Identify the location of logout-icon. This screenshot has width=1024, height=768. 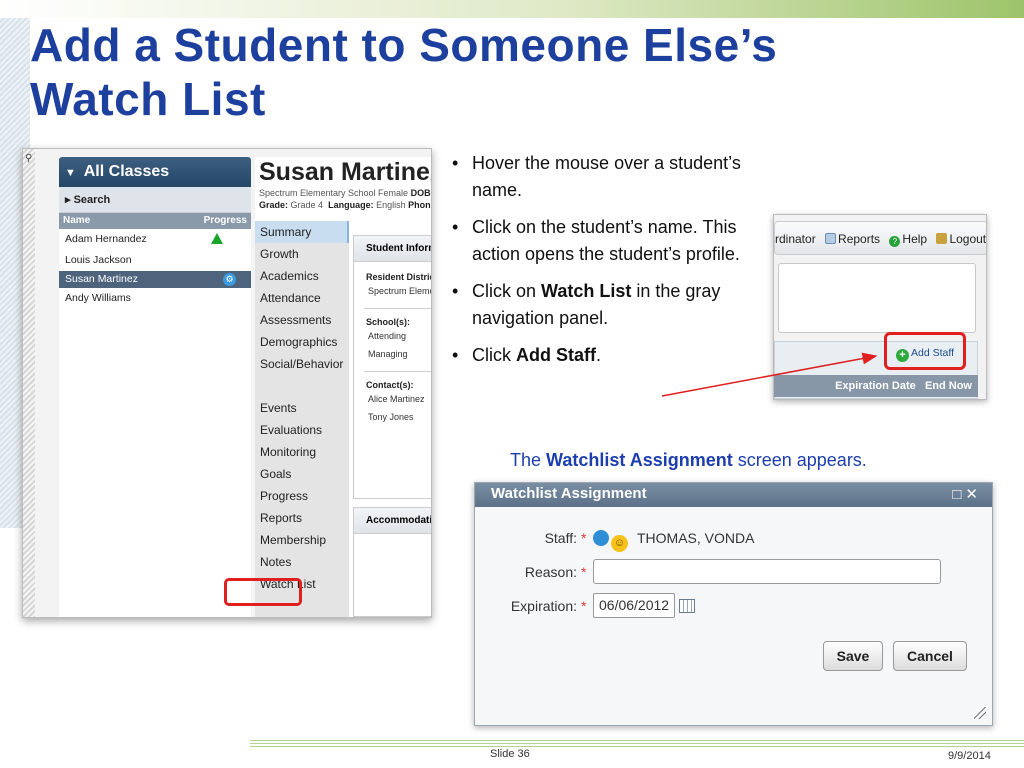
(942, 238).